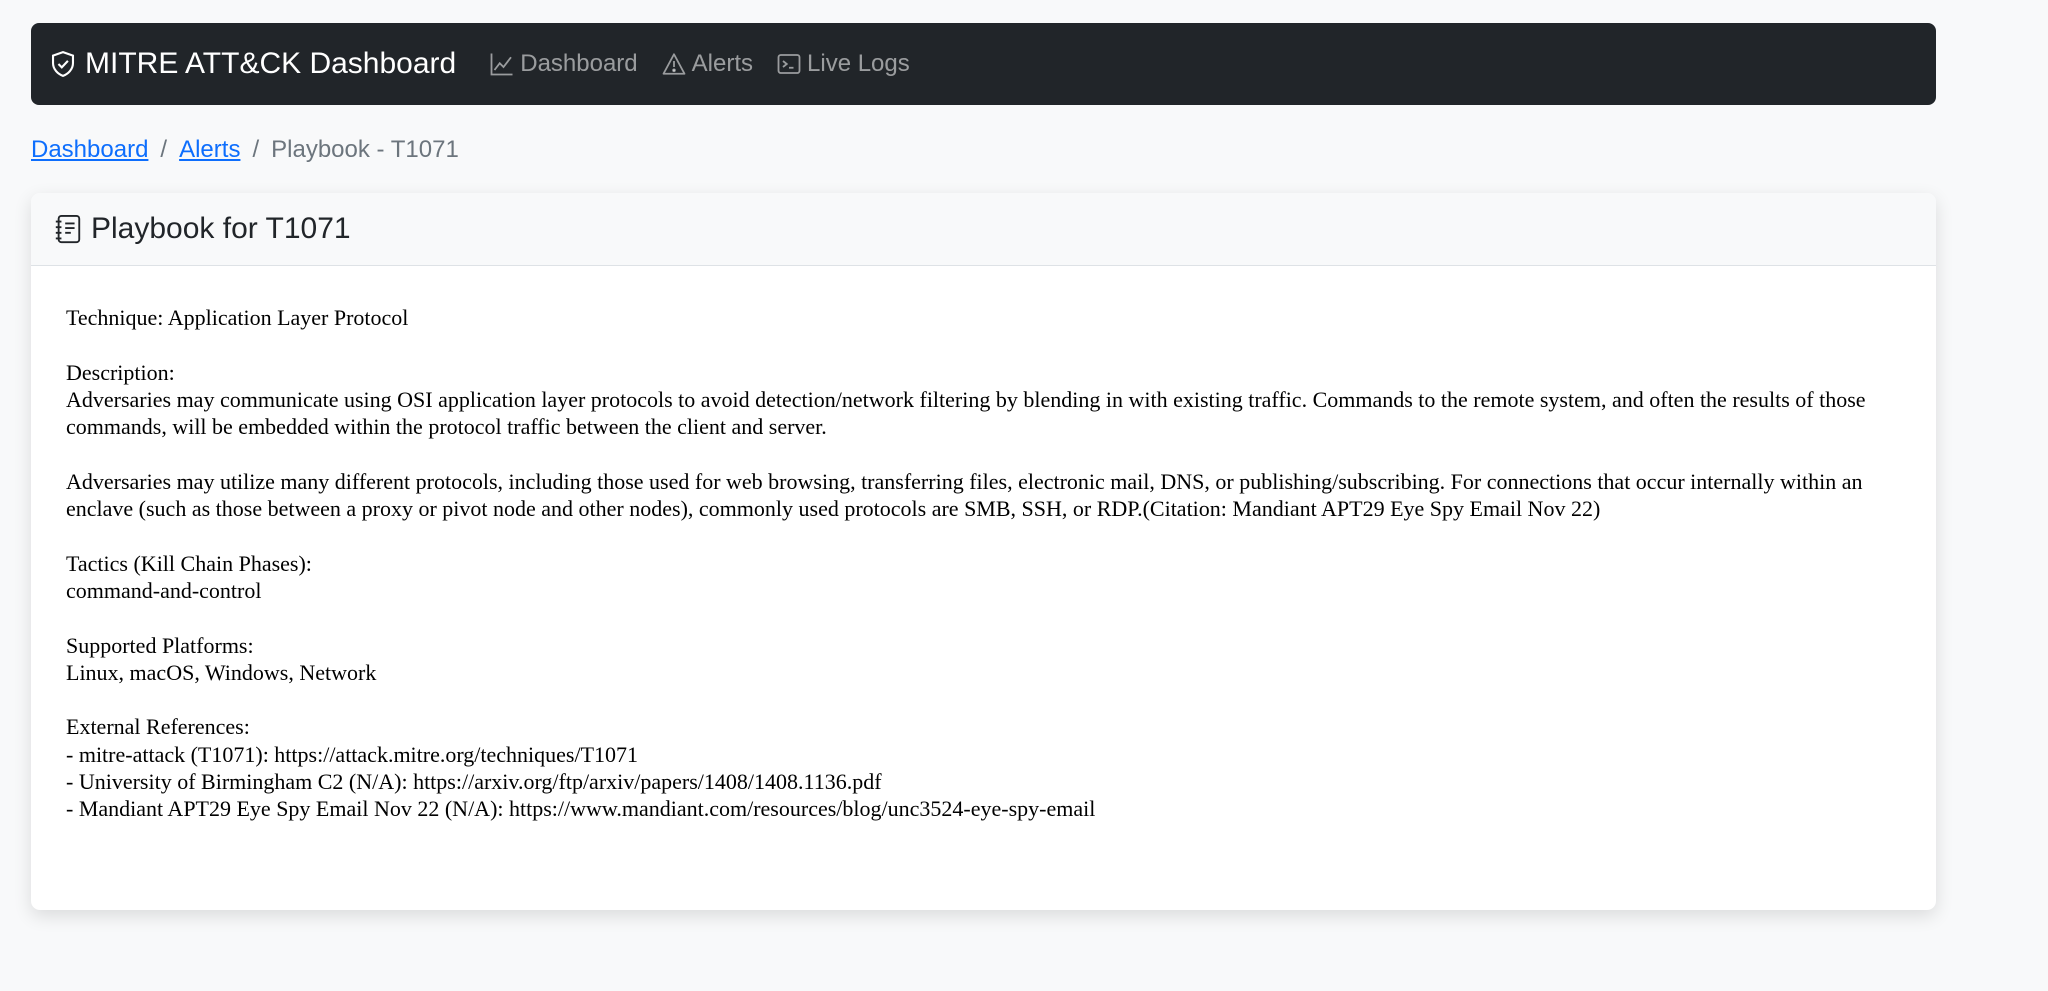 The width and height of the screenshot is (2048, 991). Describe the element at coordinates (722, 63) in the screenshot. I see `nav-alerts-label: Alerts` at that location.